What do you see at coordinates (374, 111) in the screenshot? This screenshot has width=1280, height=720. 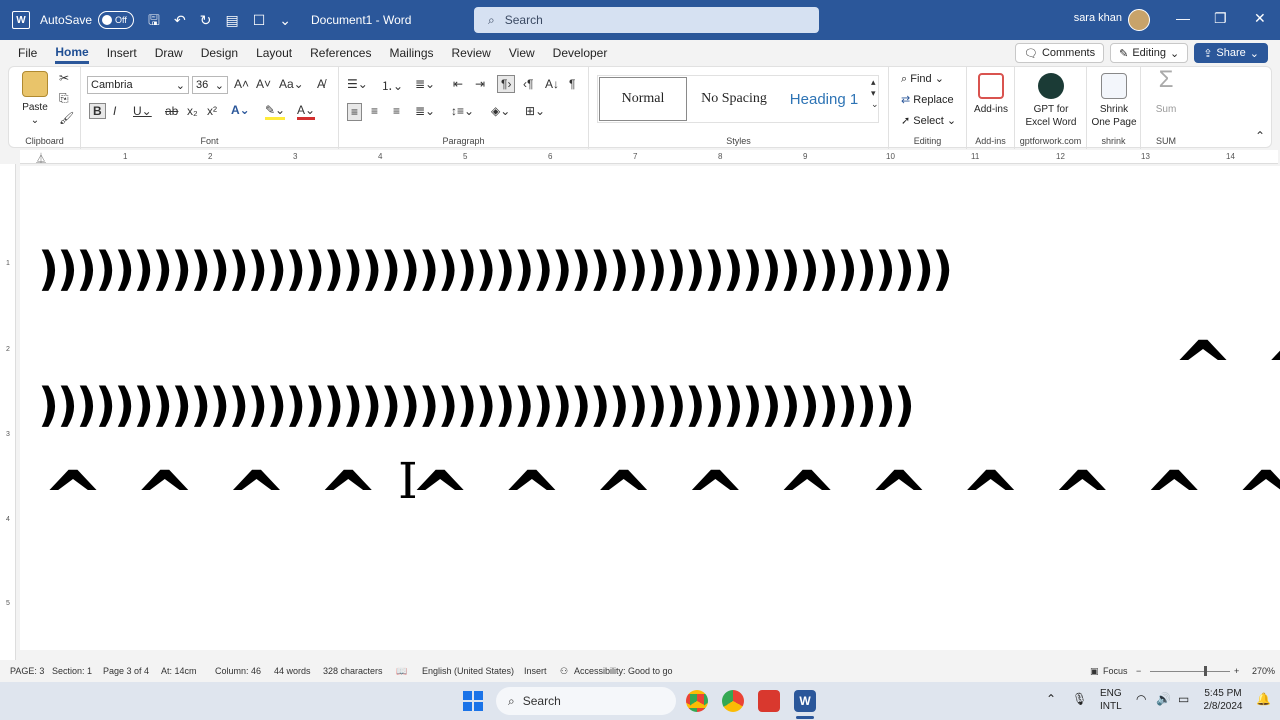 I see `align-center-icon: ≡` at bounding box center [374, 111].